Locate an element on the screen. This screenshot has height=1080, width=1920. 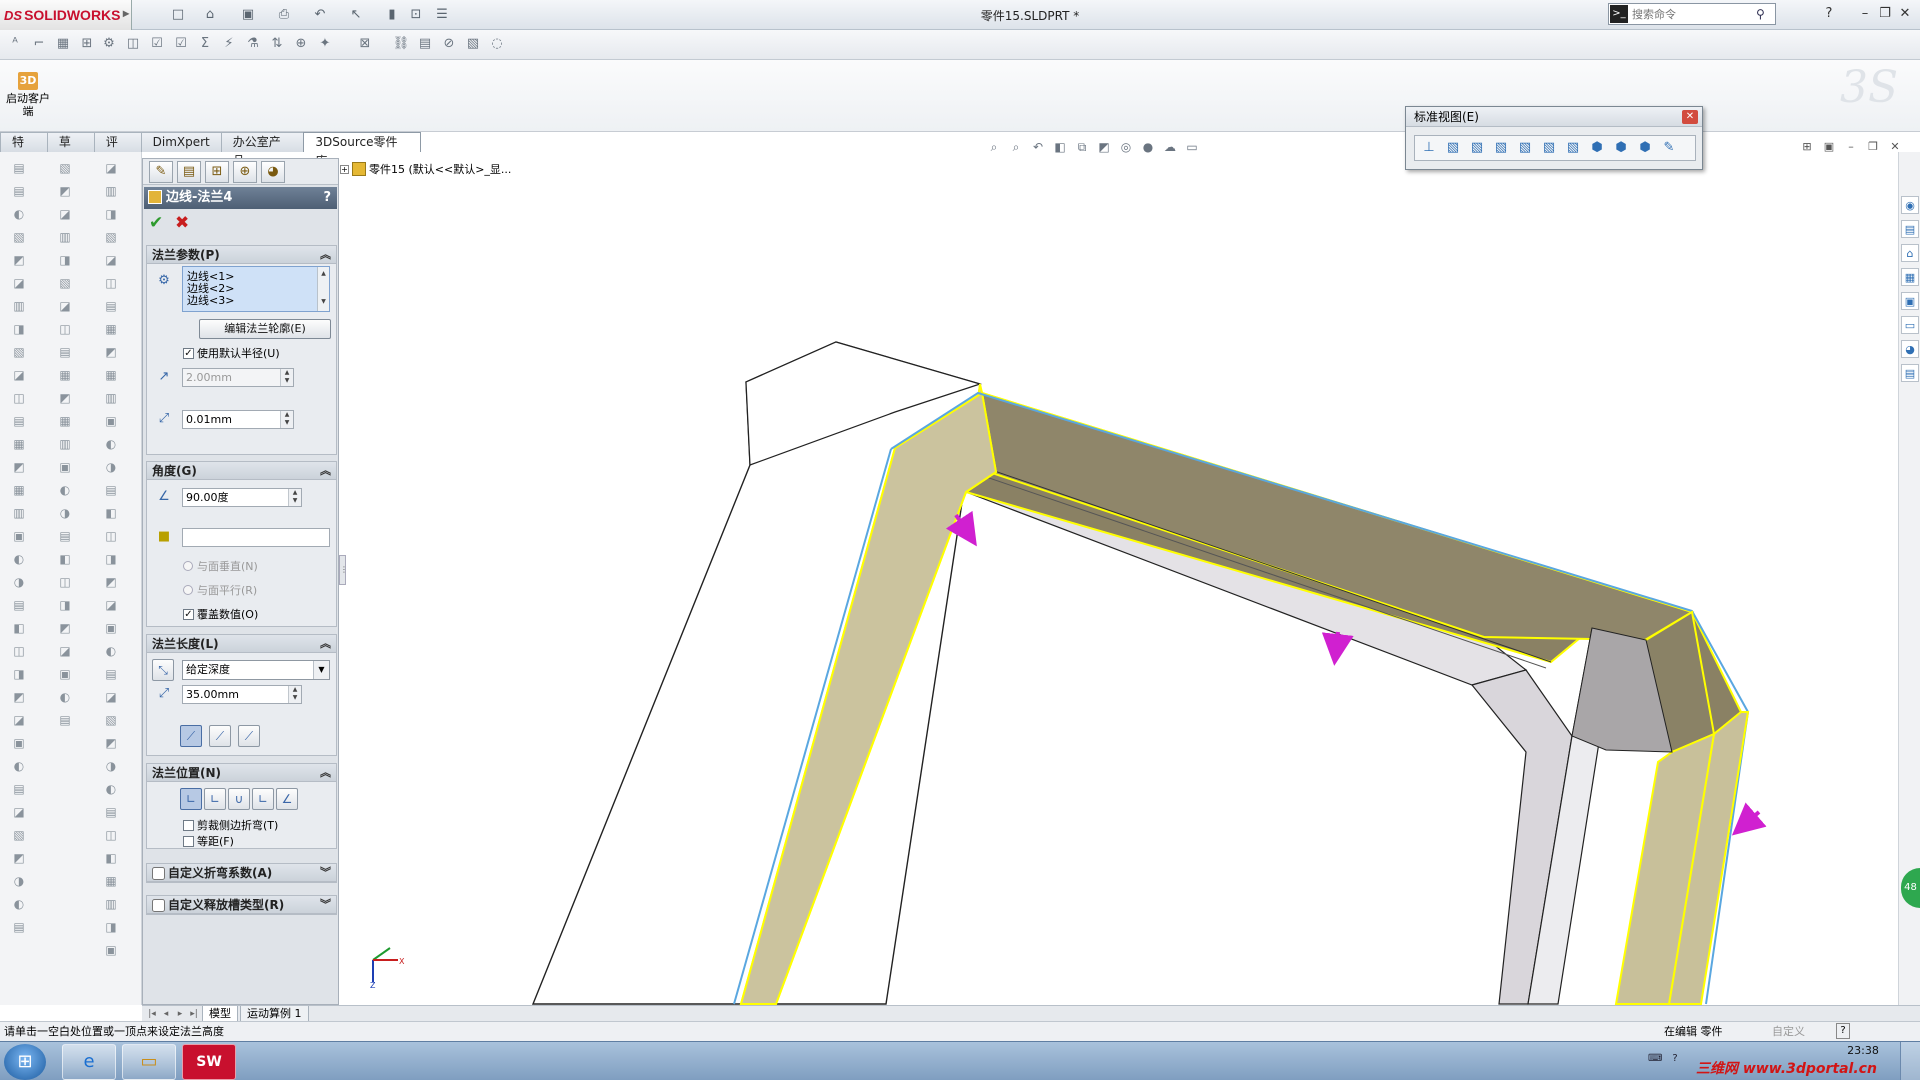
bottom-view-icon: ▧ is located at coordinates (1573, 148).